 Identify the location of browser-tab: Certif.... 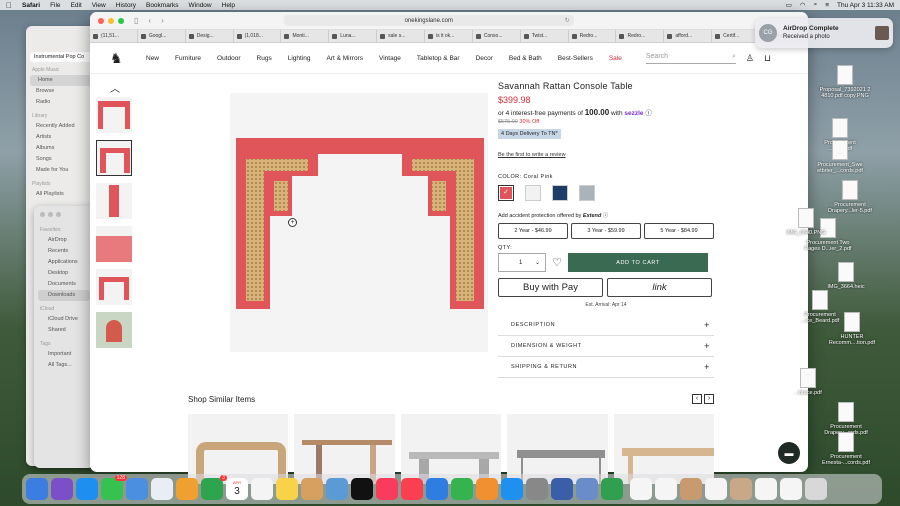
(736, 36).